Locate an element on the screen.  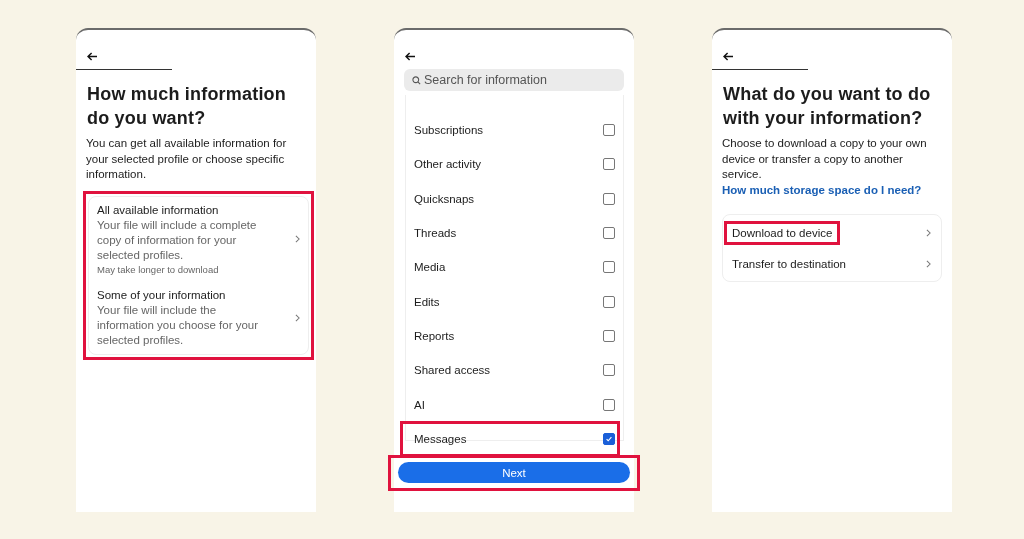
checkbox-row: Quicksnaps is located at coordinates (514, 198).